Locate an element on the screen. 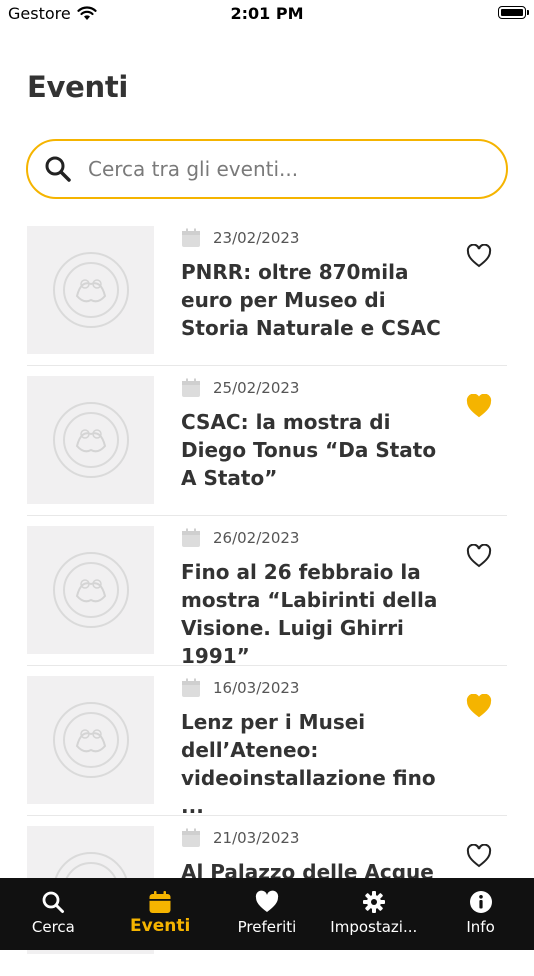 This screenshot has width=534, height=976. tab-info: Info is located at coordinates (481, 907).